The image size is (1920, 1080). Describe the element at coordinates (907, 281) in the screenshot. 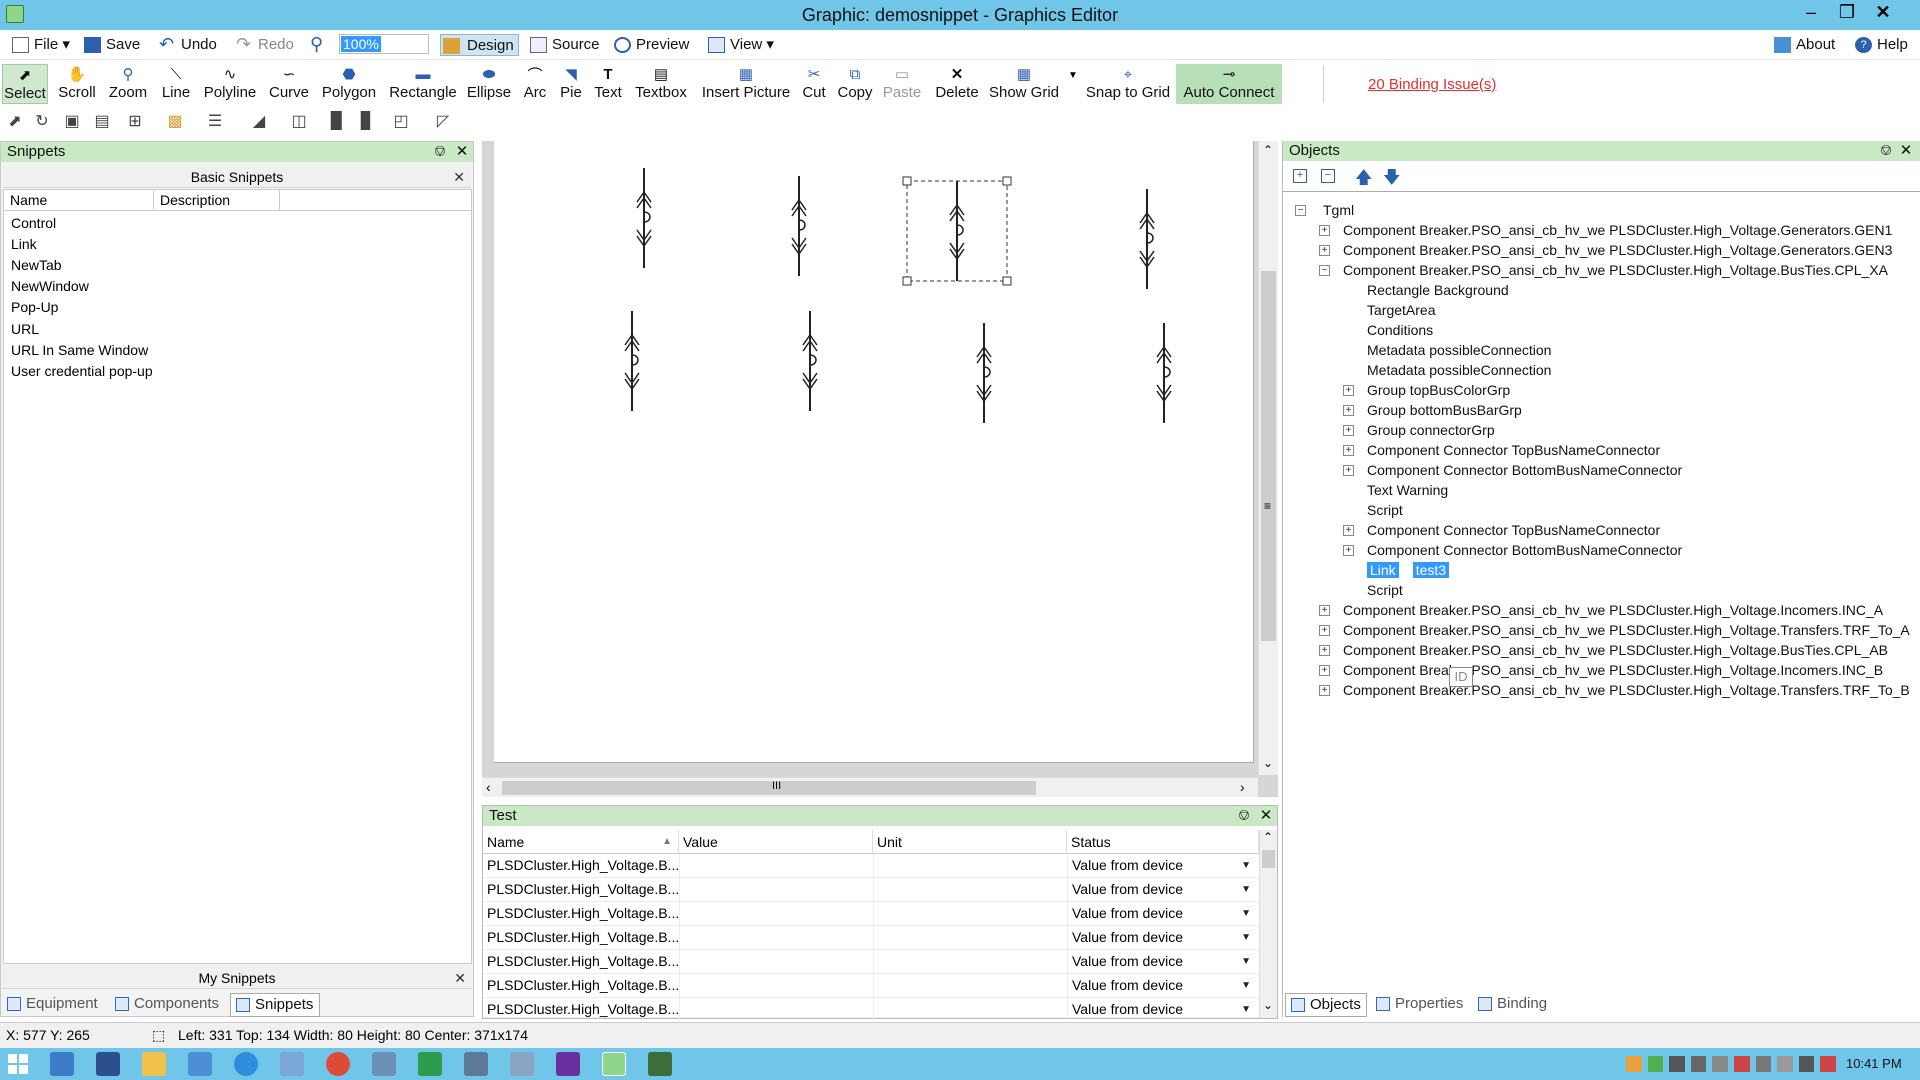

I see `resize-handle` at that location.